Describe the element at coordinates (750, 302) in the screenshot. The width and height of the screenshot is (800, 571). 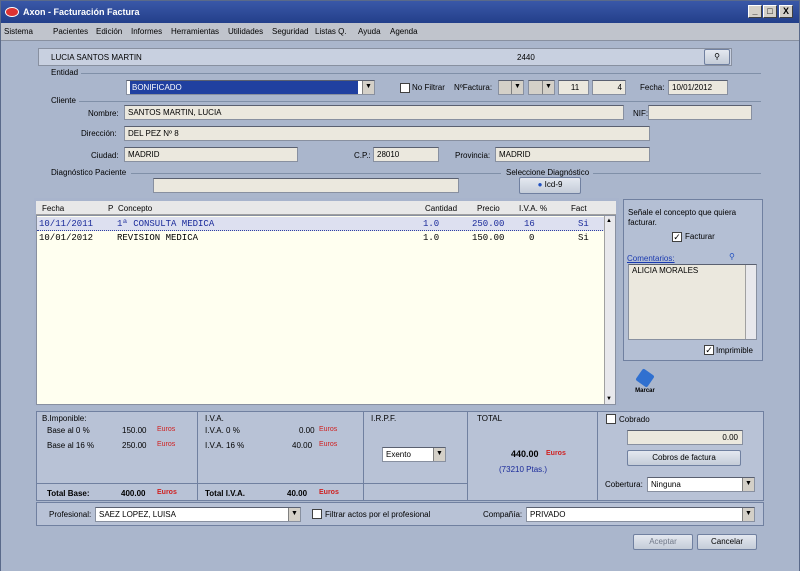
I see `comentarios-scrollbar` at that location.